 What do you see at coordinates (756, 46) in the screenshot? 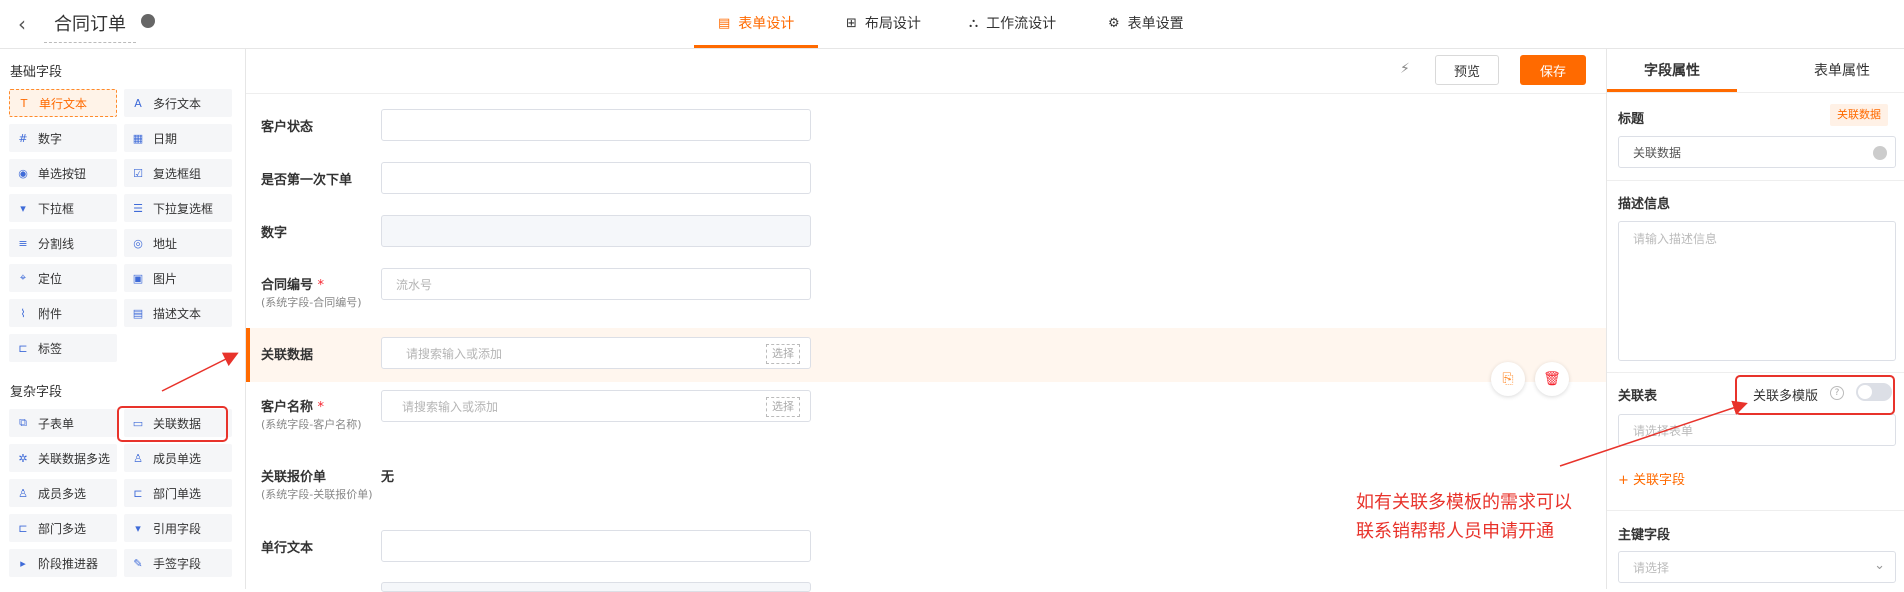
I see `active-tab-underline` at bounding box center [756, 46].